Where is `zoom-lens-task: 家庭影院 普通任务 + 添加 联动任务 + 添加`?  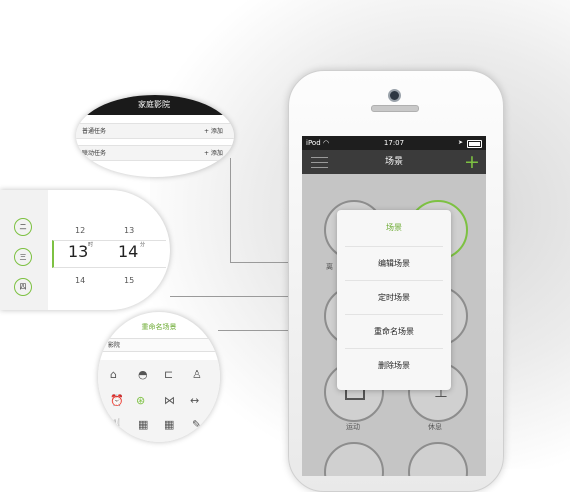 zoom-lens-task: 家庭影院 普通任务 + 添加 联动任务 + 添加 is located at coordinates (155, 136).